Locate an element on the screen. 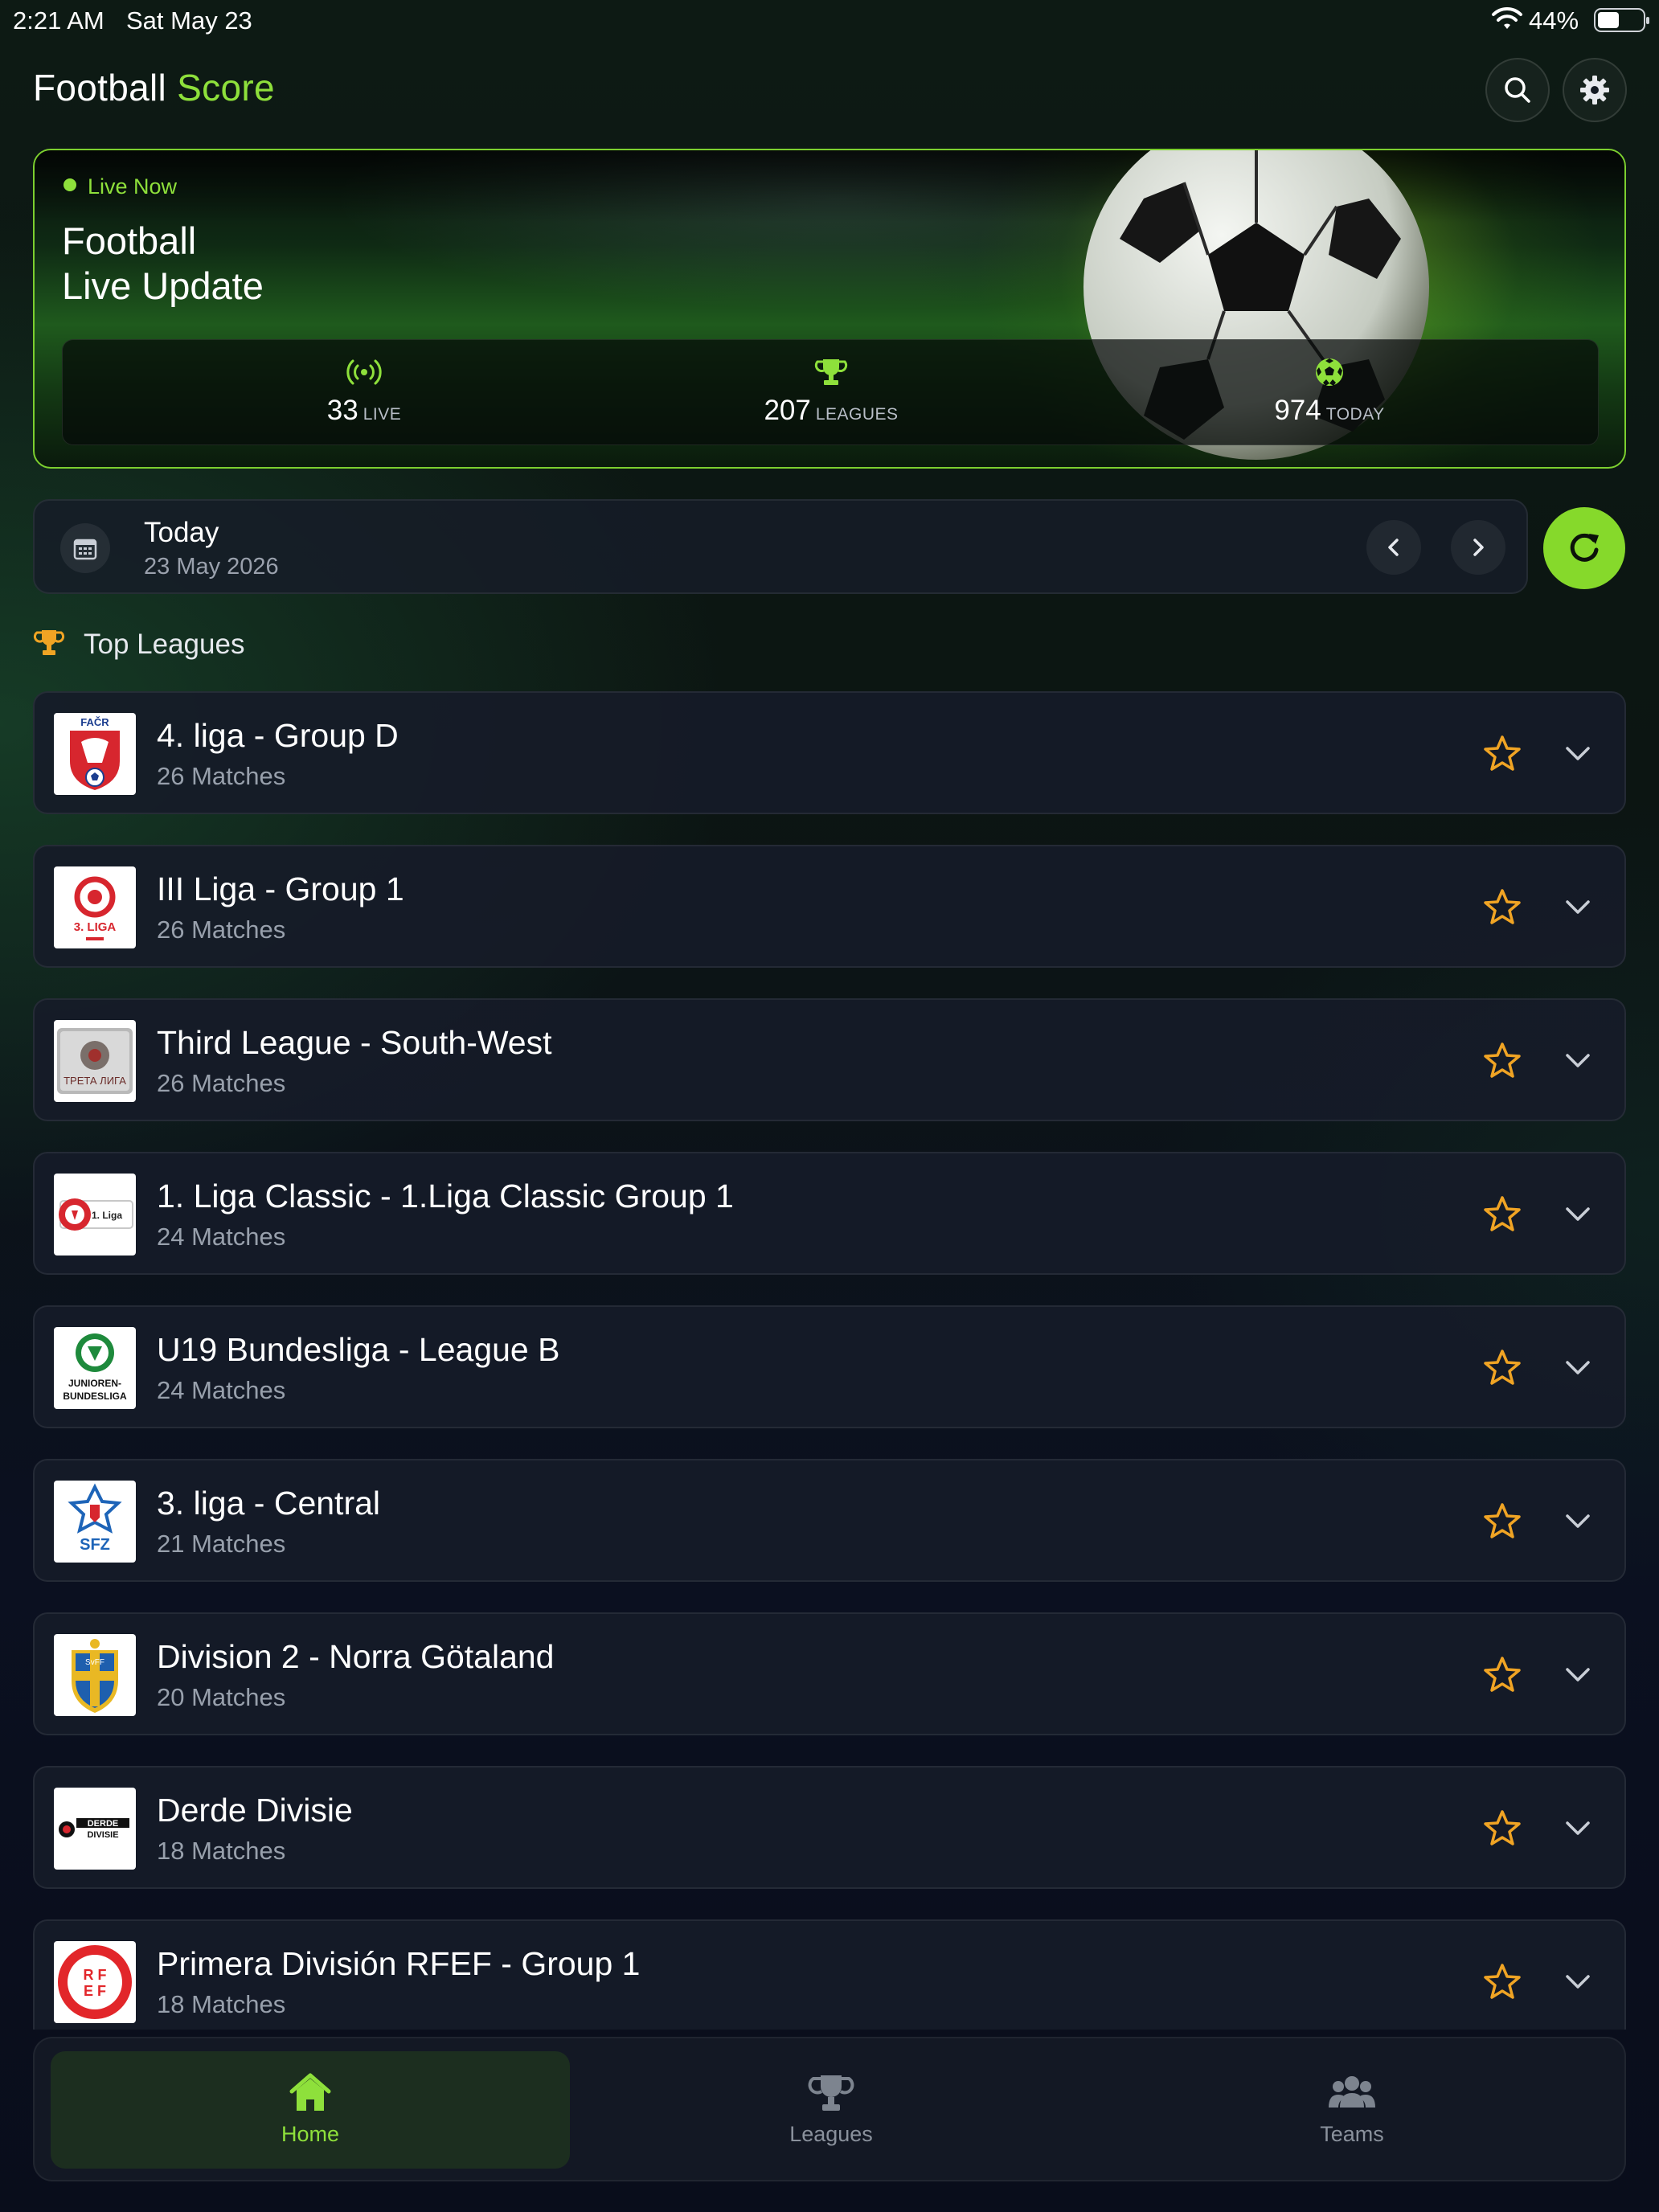 This screenshot has height=2212, width=1659. league-name: III Liga - Group 1 is located at coordinates (280, 888).